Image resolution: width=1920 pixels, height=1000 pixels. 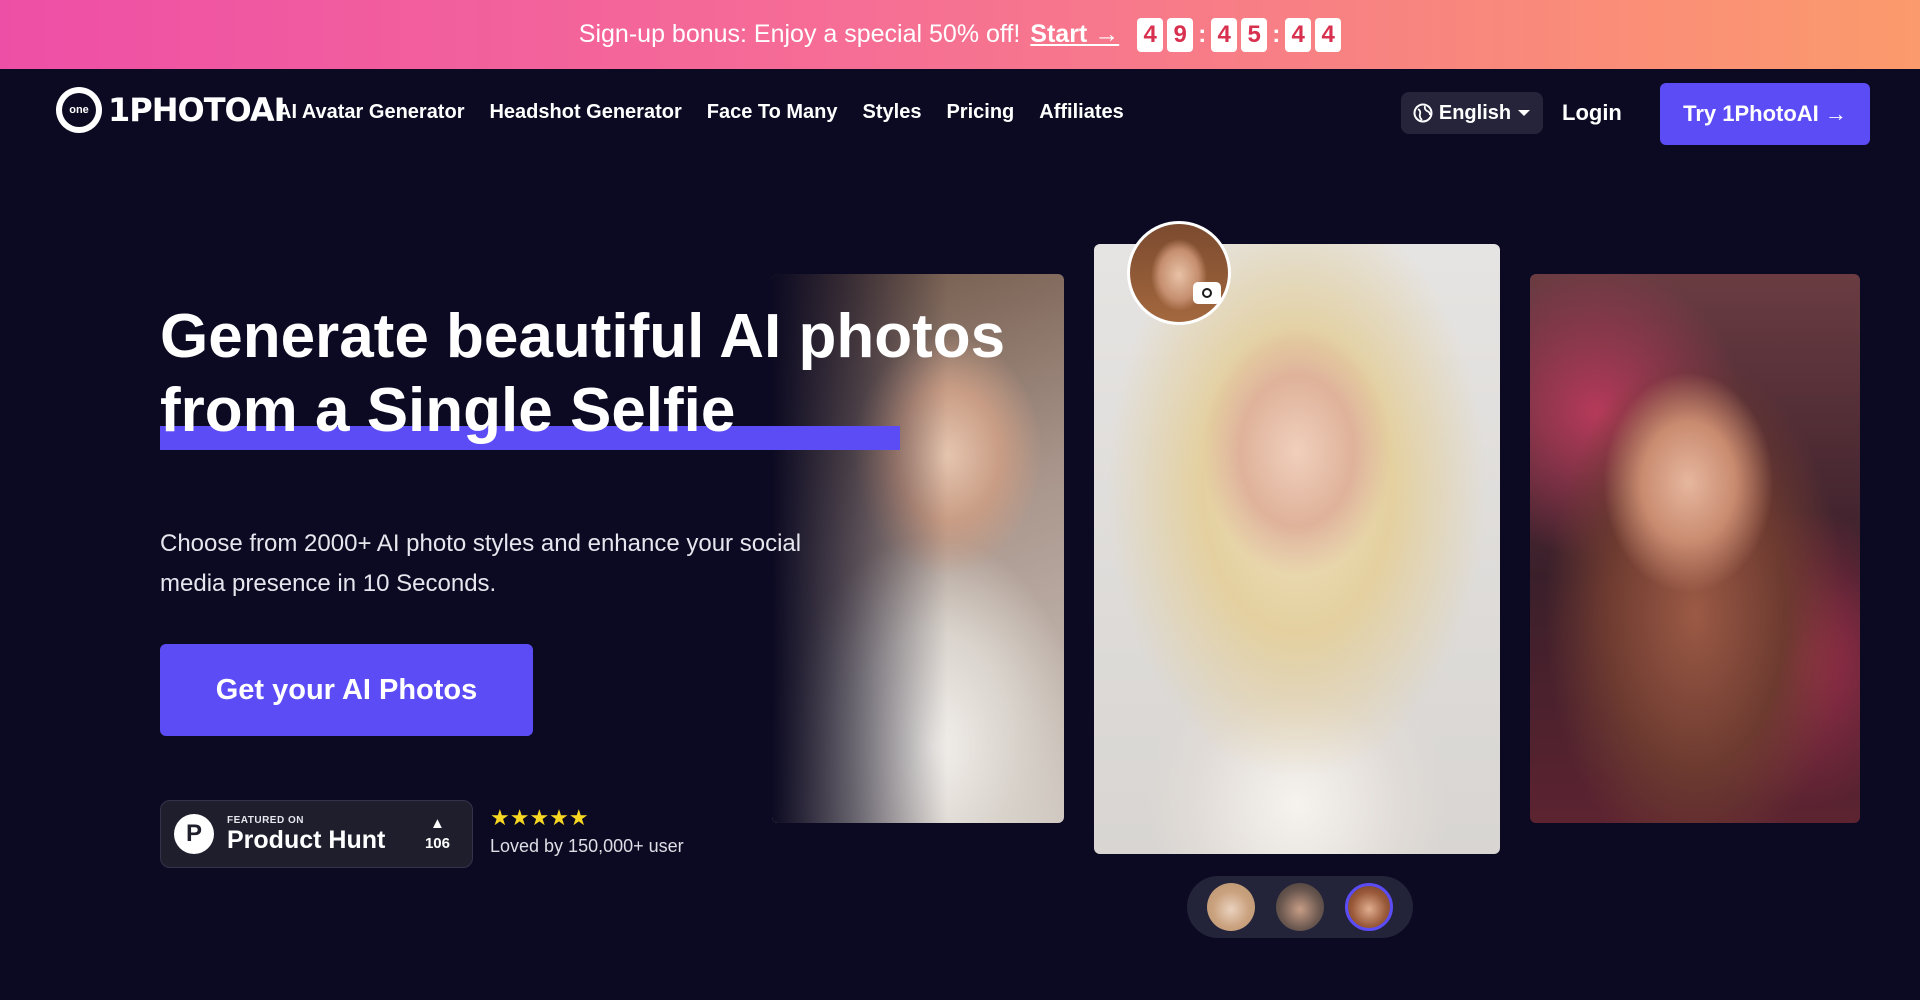 I want to click on chevron-down-icon, so click(x=1524, y=113).